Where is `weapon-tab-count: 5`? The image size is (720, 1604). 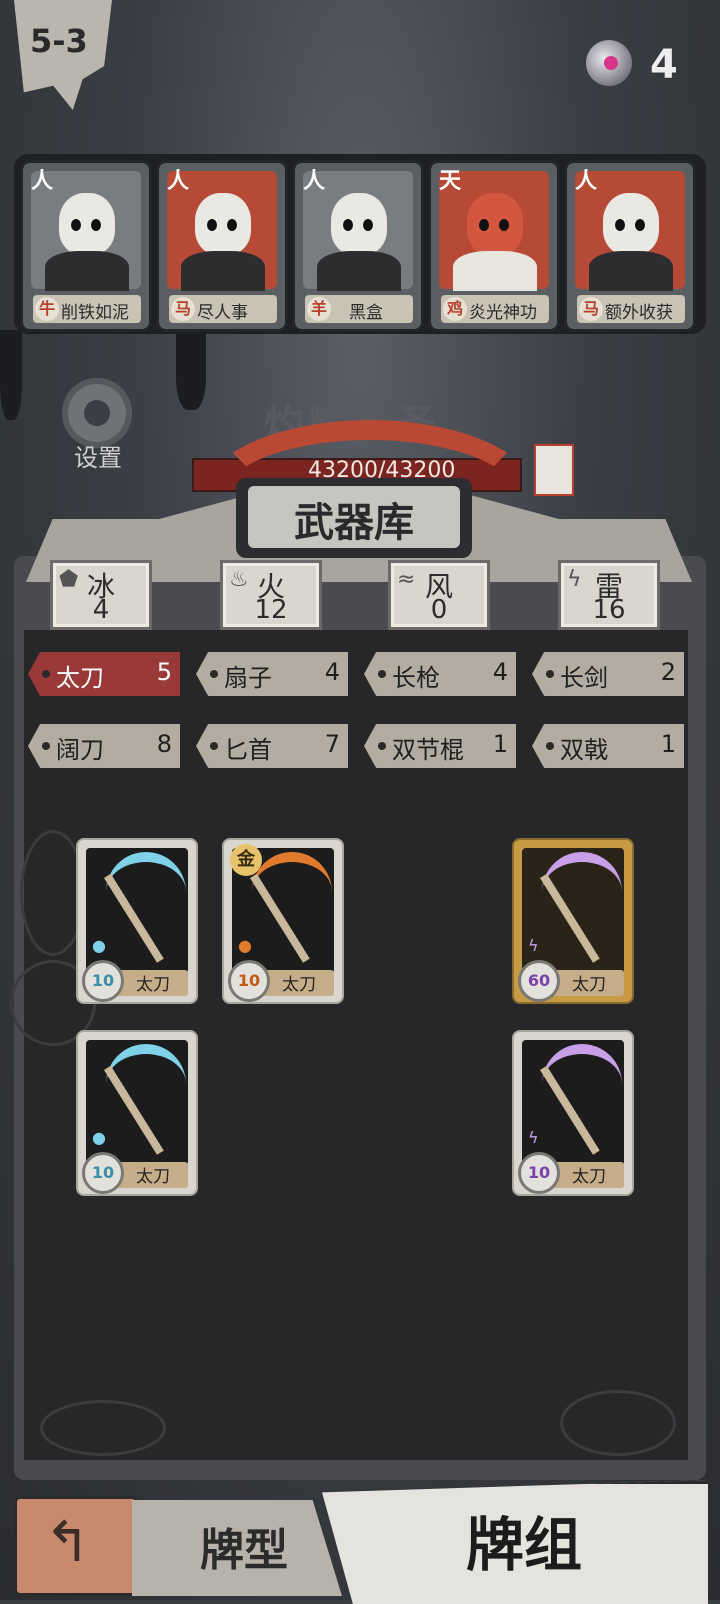
weapon-tab-count: 5 is located at coordinates (164, 672).